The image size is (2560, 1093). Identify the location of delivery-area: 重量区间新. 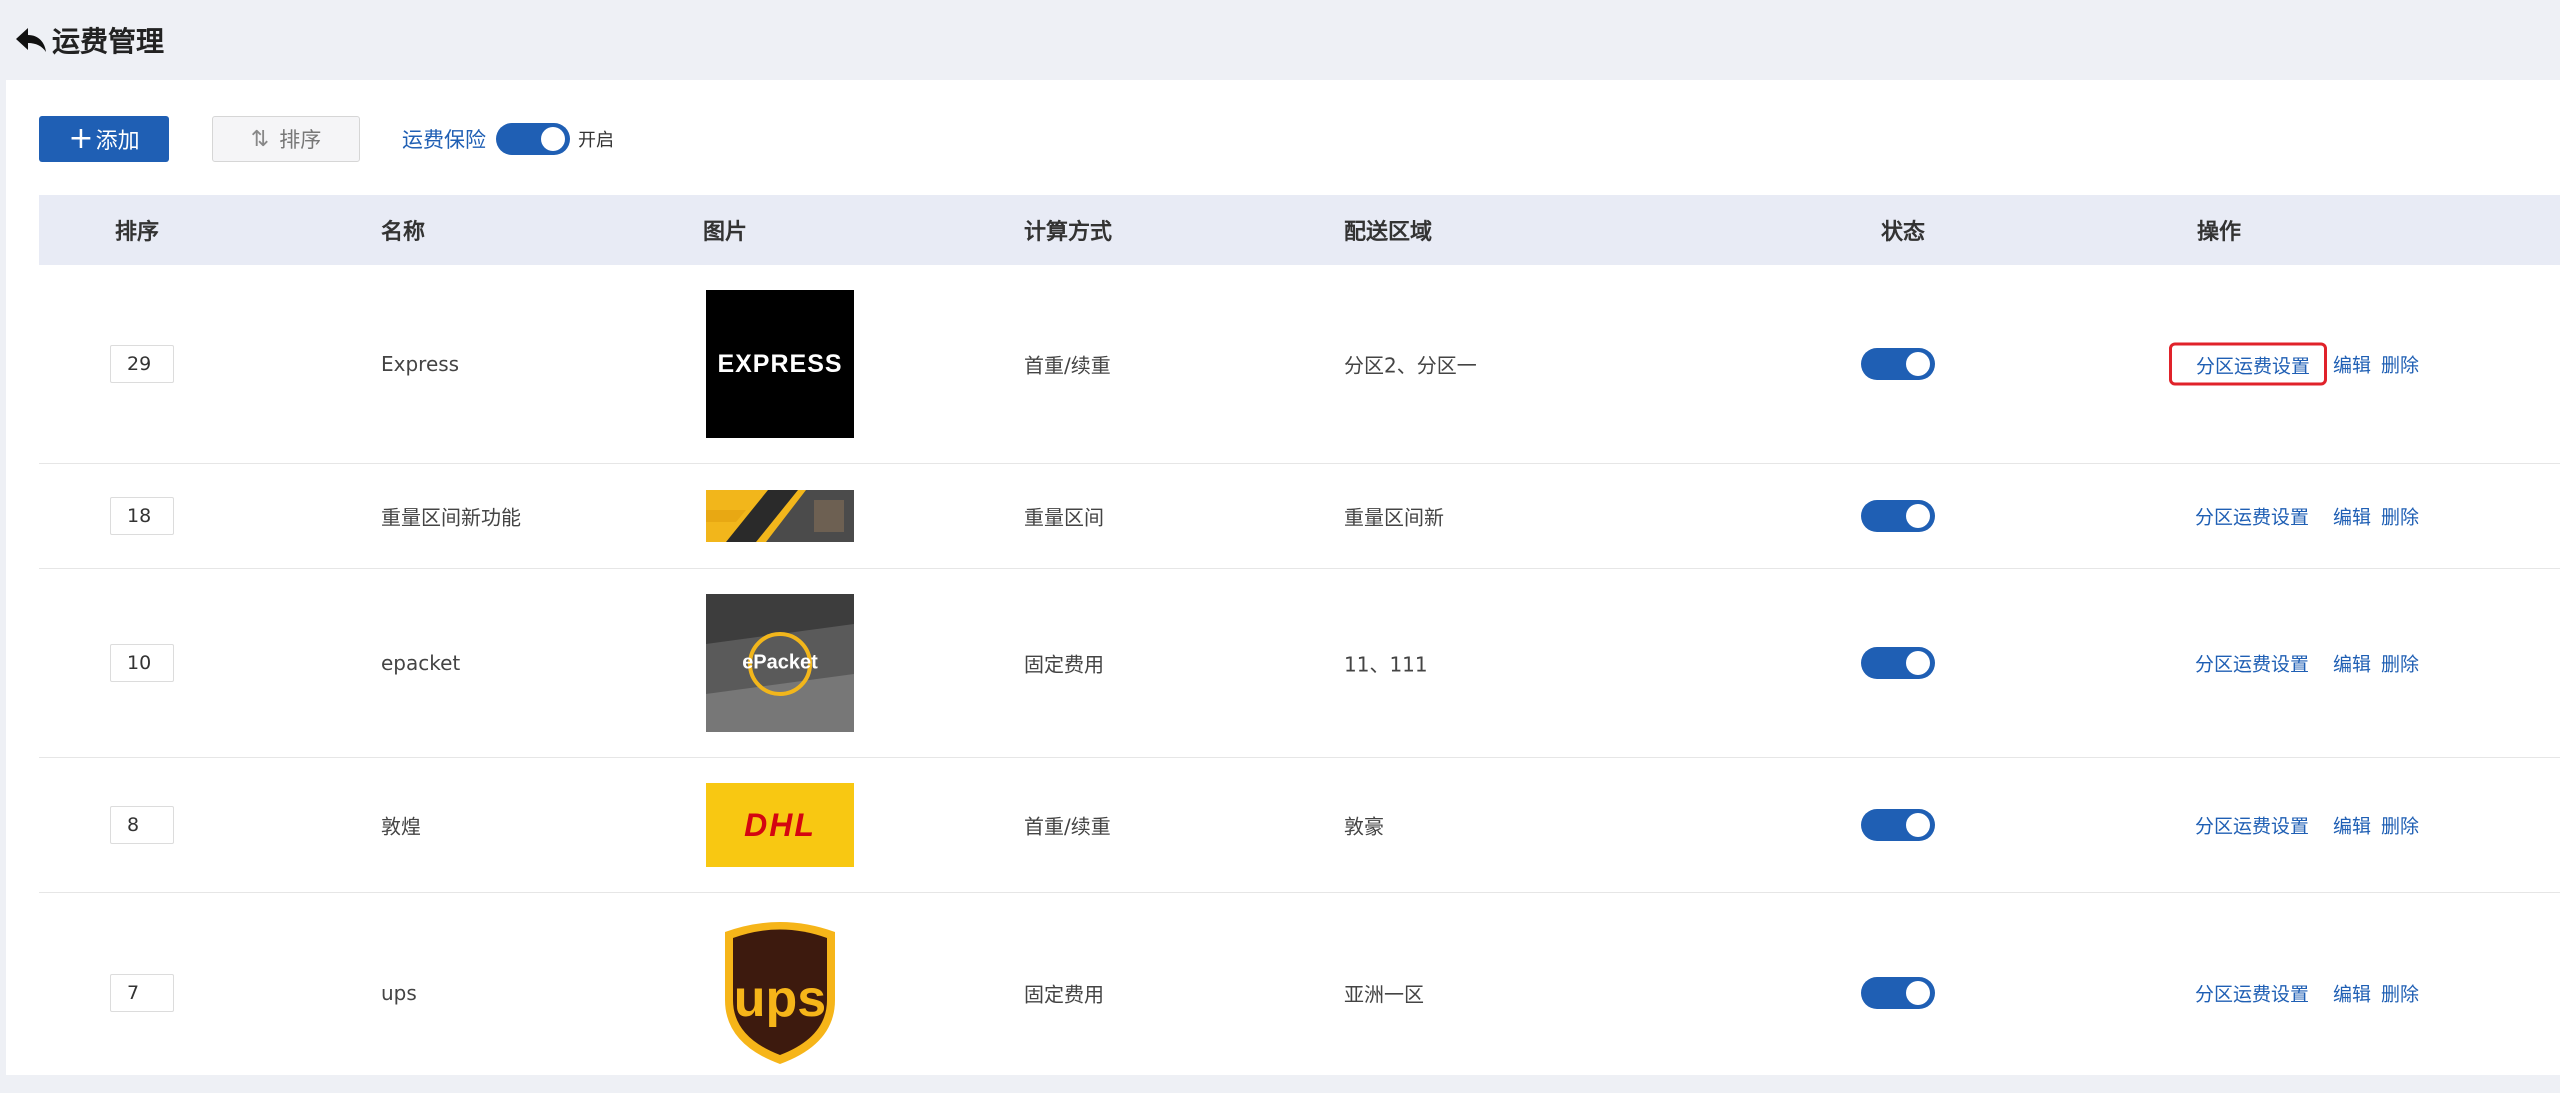
(1394, 517).